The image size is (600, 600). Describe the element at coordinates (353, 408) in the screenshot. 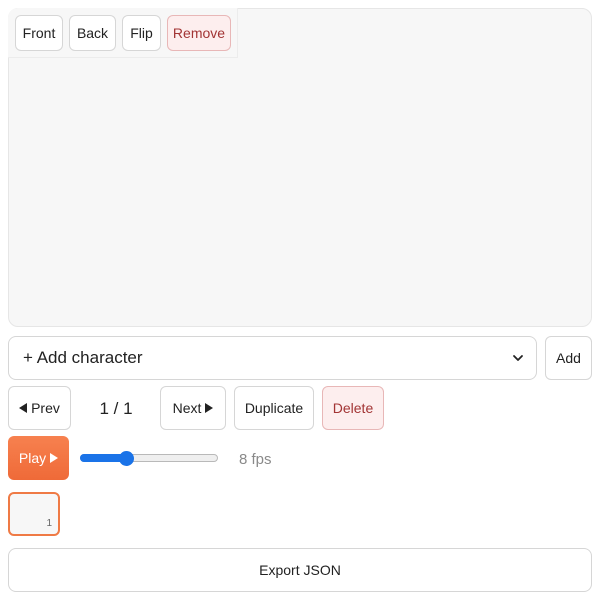

I see `delete-button: Delete` at that location.